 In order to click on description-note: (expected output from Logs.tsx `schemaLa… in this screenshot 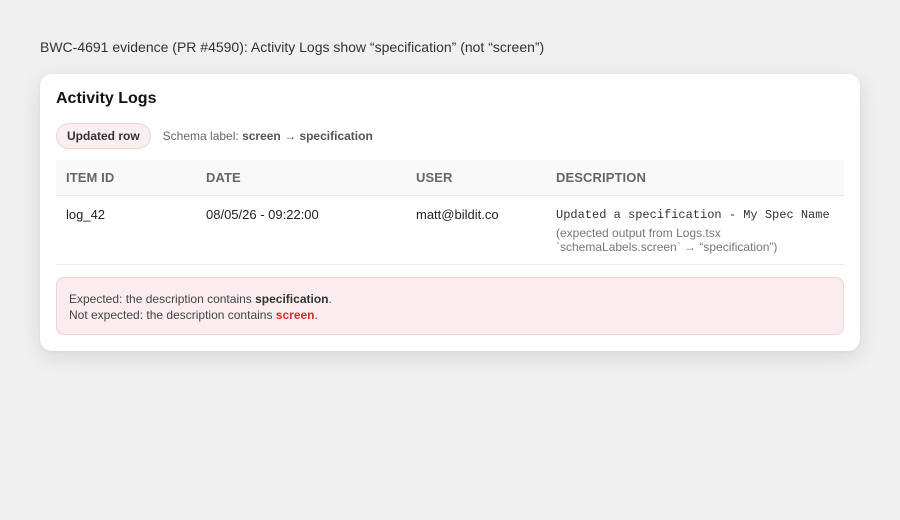, I will do `click(699, 240)`.